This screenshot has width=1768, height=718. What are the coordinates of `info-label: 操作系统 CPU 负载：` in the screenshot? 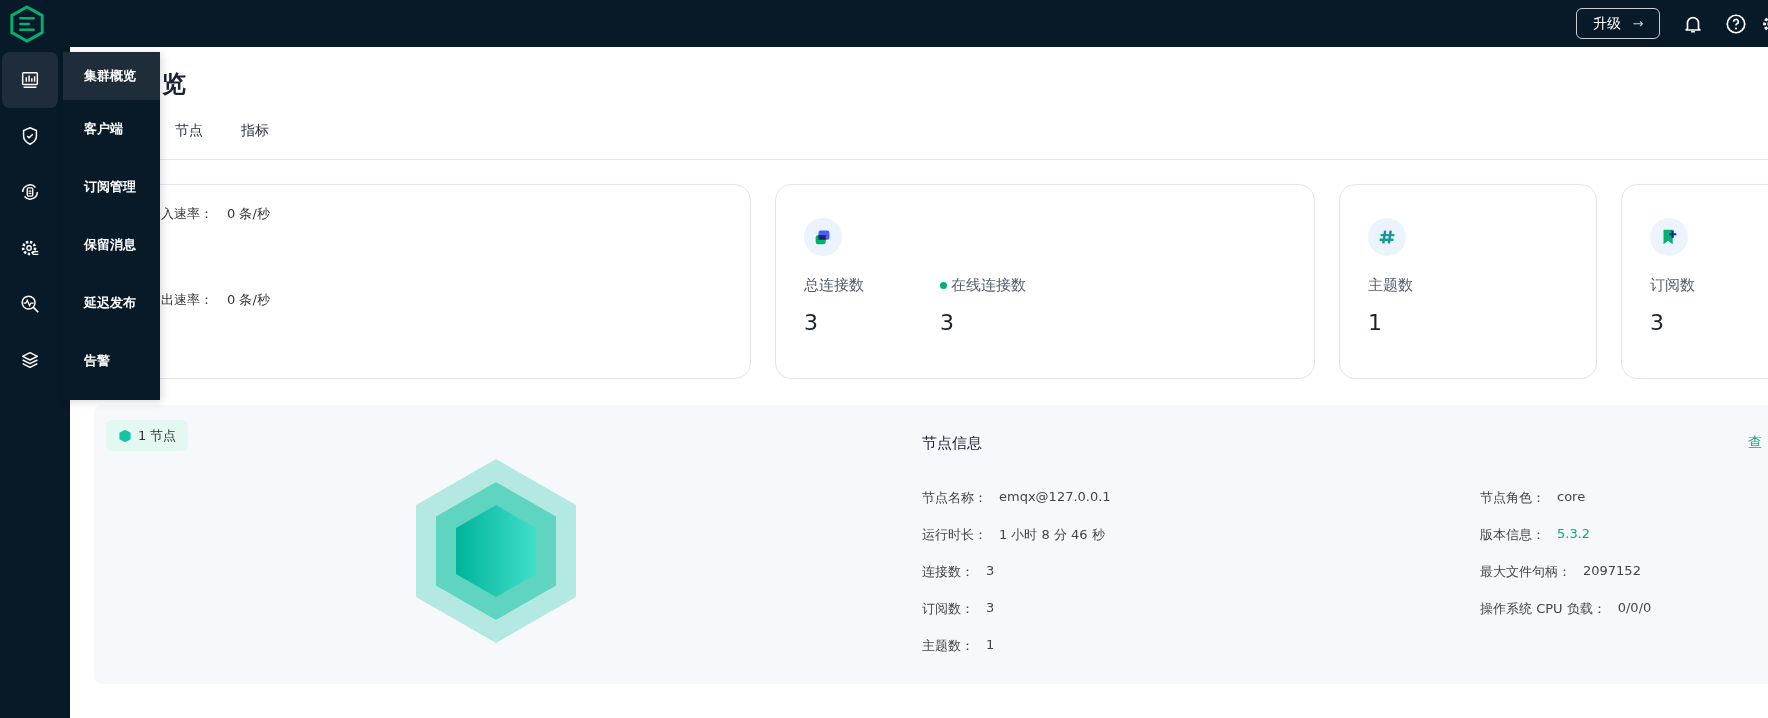 It's located at (1543, 609).